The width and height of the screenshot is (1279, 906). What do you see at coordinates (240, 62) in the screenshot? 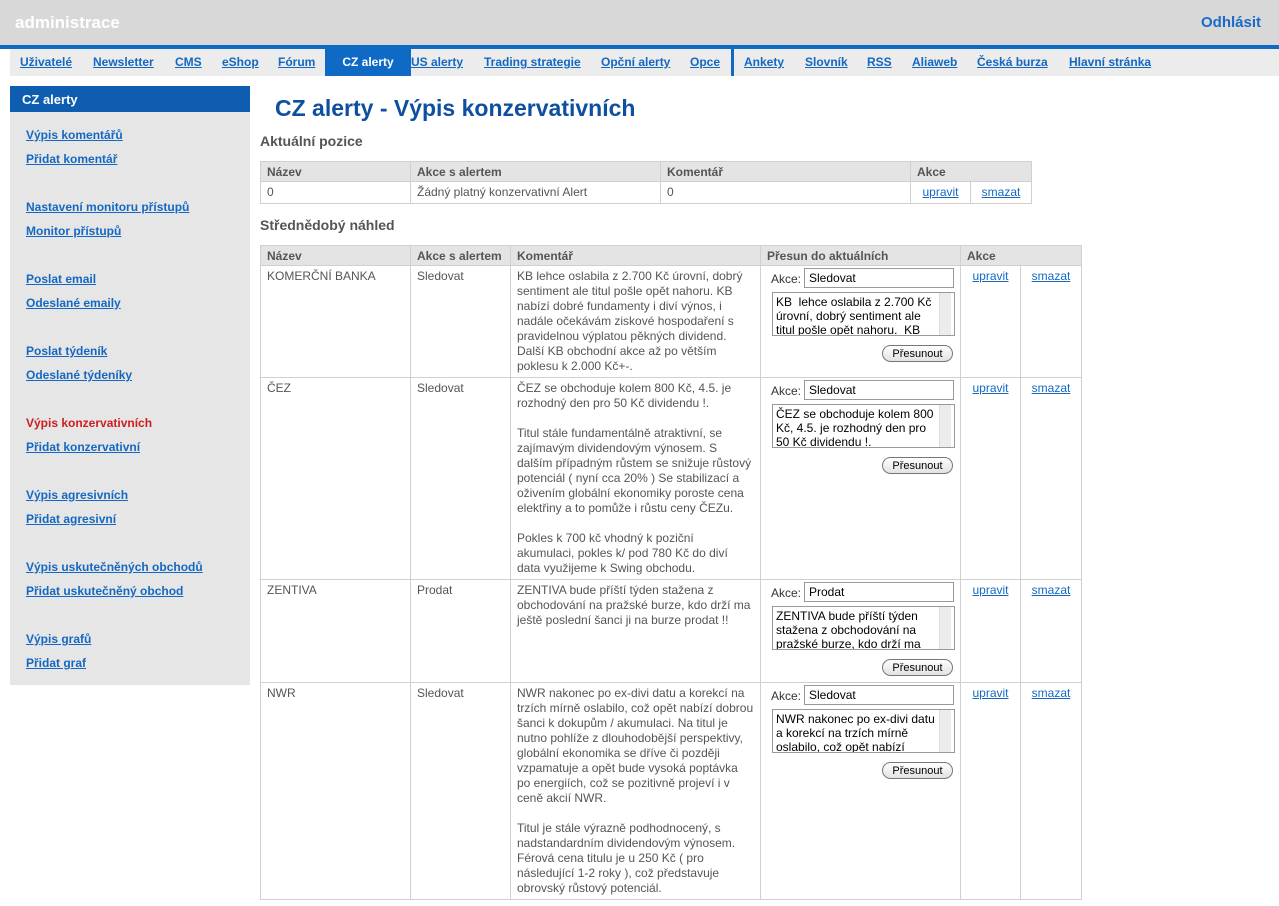
I see `nav-item-eshop: eShop` at bounding box center [240, 62].